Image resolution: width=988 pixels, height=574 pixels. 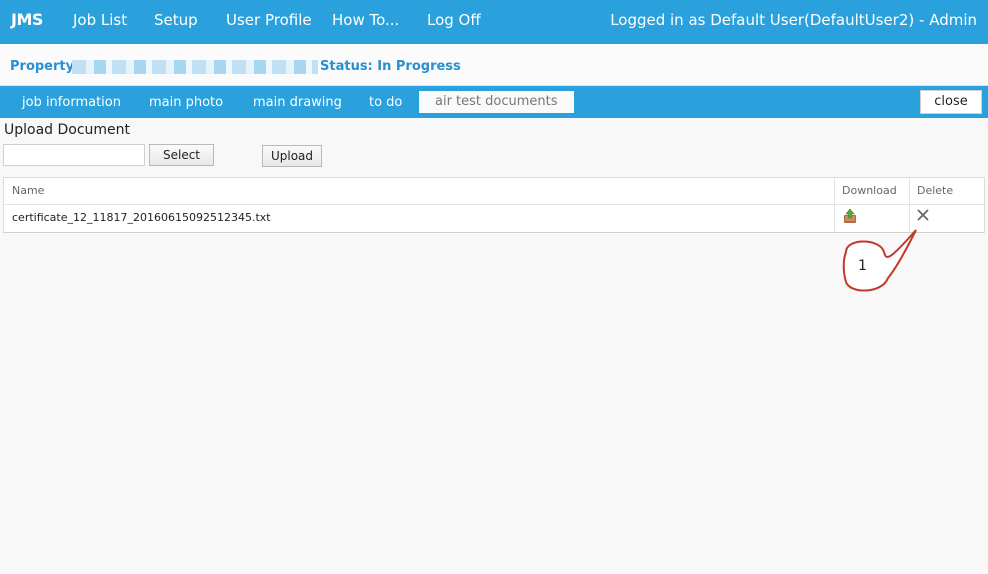 What do you see at coordinates (45, 66) in the screenshot?
I see `property-label: Property:` at bounding box center [45, 66].